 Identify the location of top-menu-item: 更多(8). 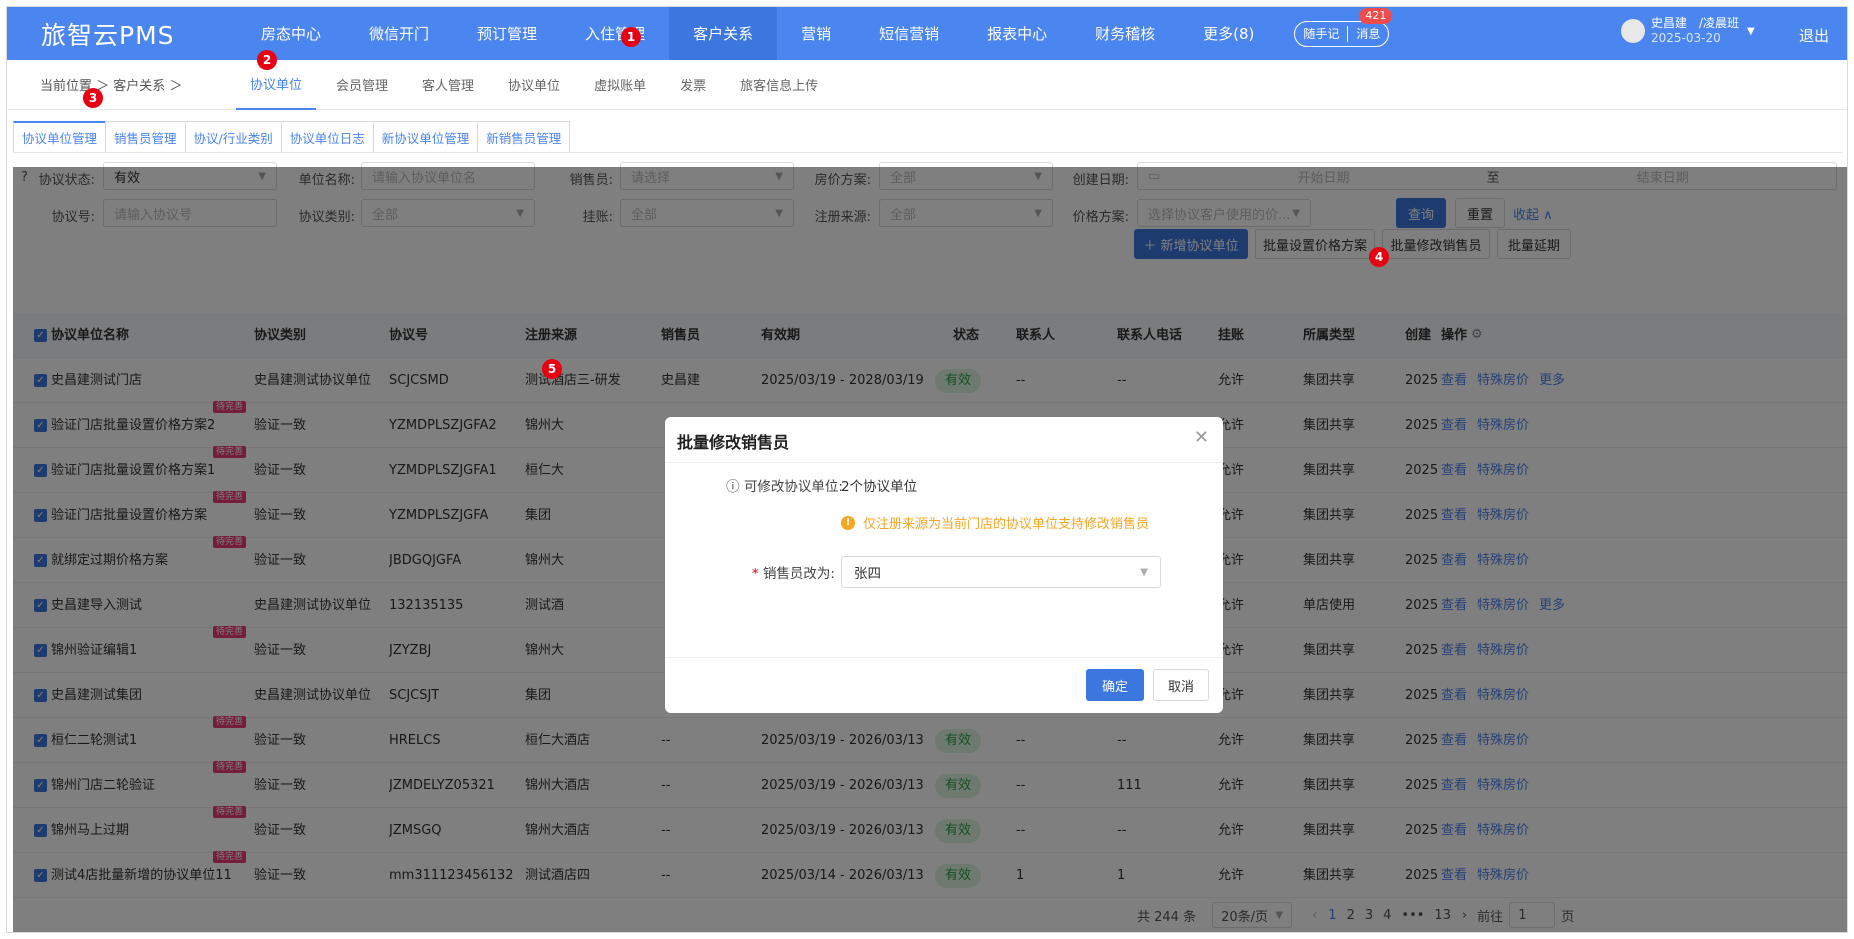
(1228, 33).